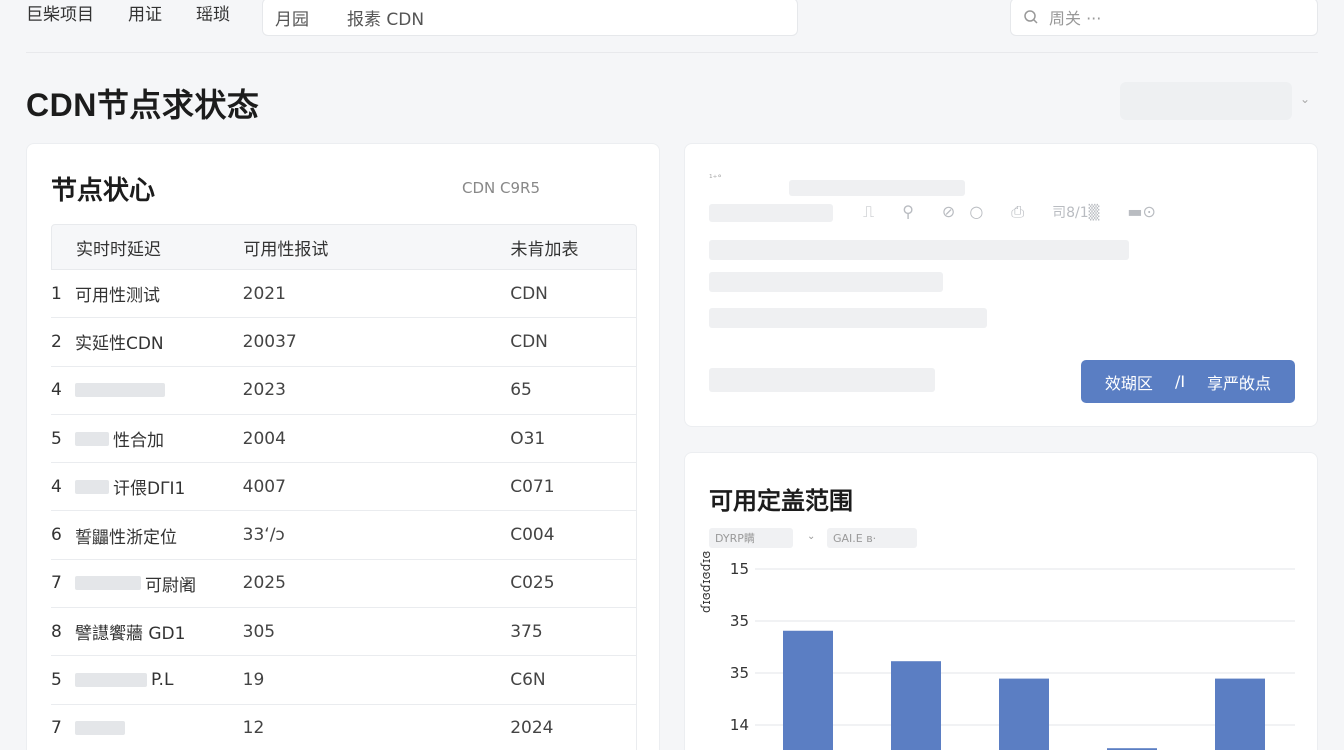 This screenshot has height=750, width=1344. What do you see at coordinates (264, 293) in the screenshot?
I see `row-availability: 2021` at bounding box center [264, 293].